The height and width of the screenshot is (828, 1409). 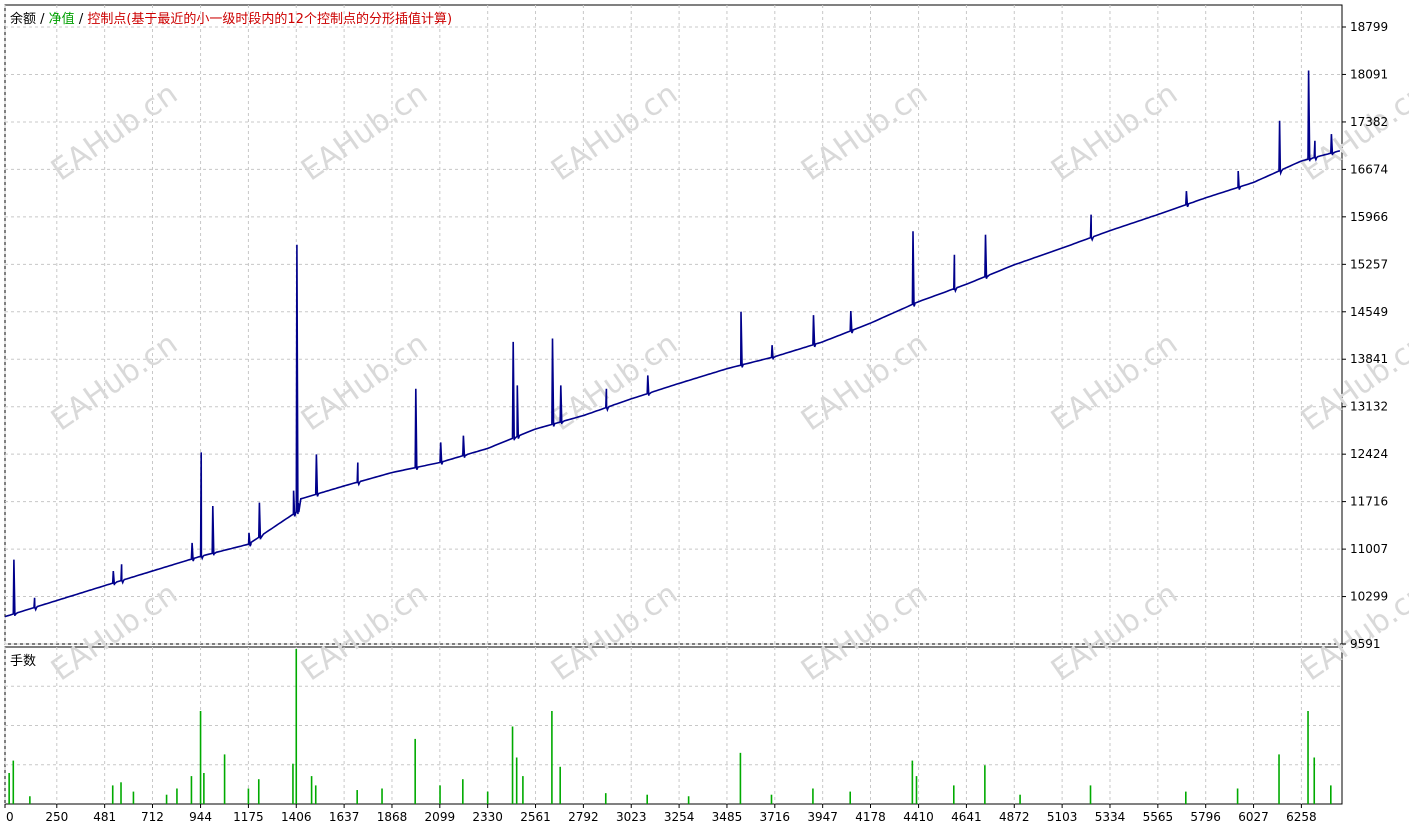 What do you see at coordinates (296, 817) in the screenshot?
I see `x-tick-label: 1406` at bounding box center [296, 817].